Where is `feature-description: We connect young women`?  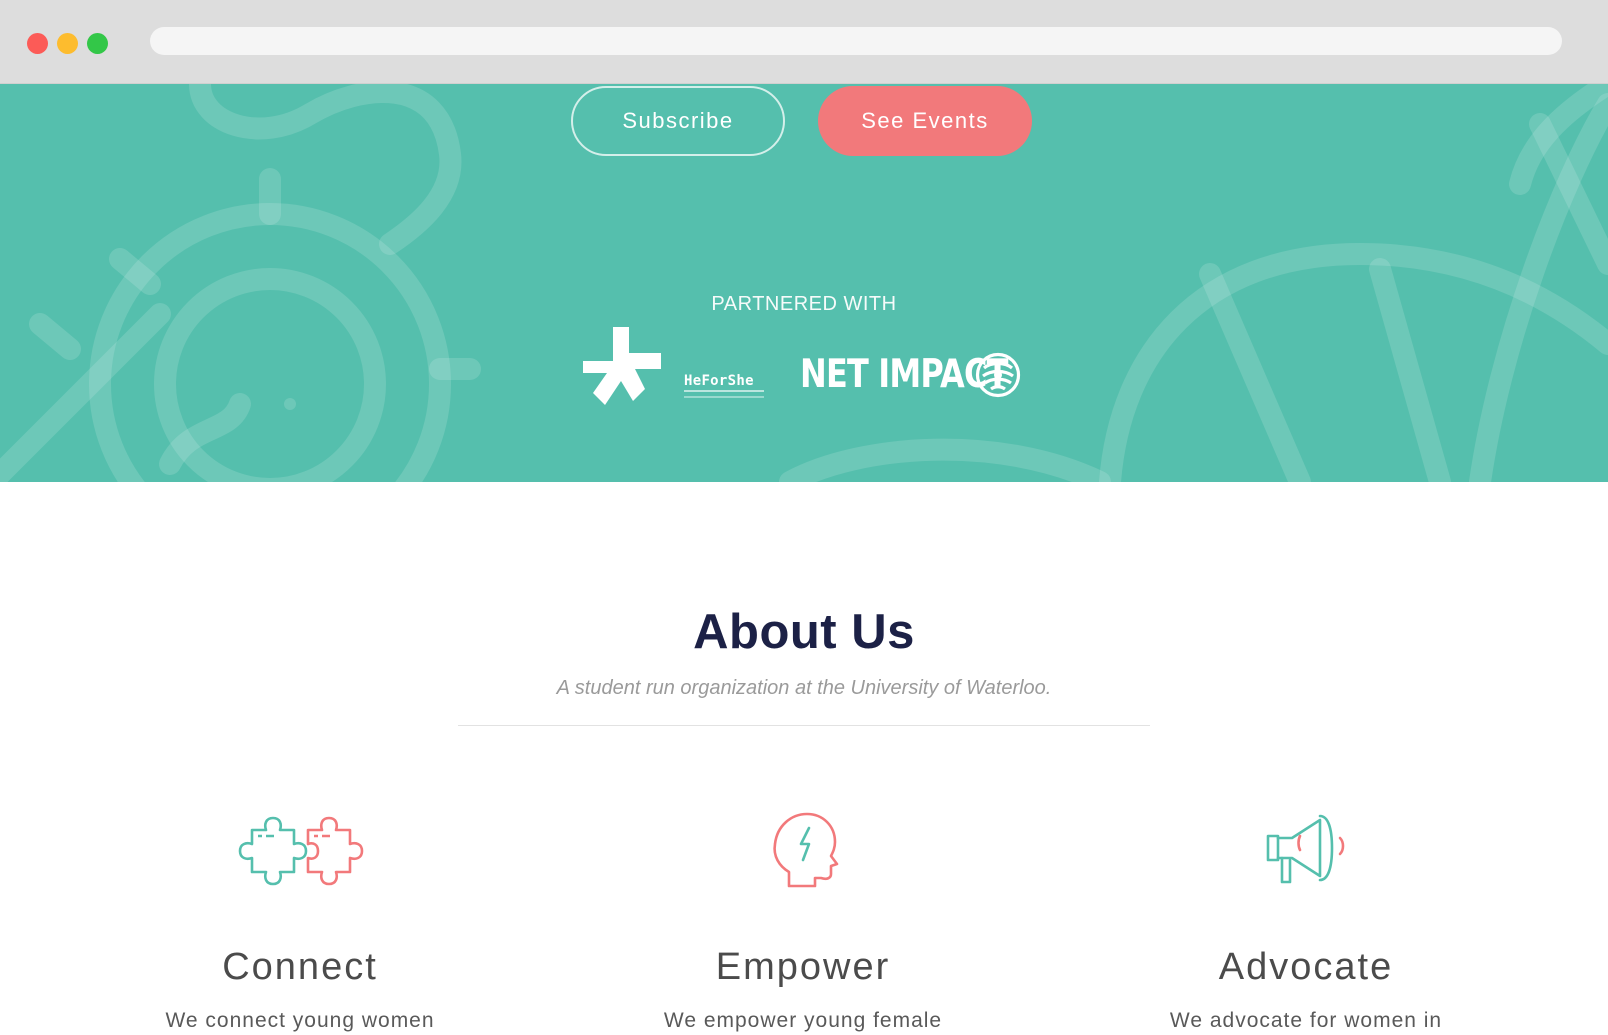 feature-description: We connect young women is located at coordinates (300, 1020).